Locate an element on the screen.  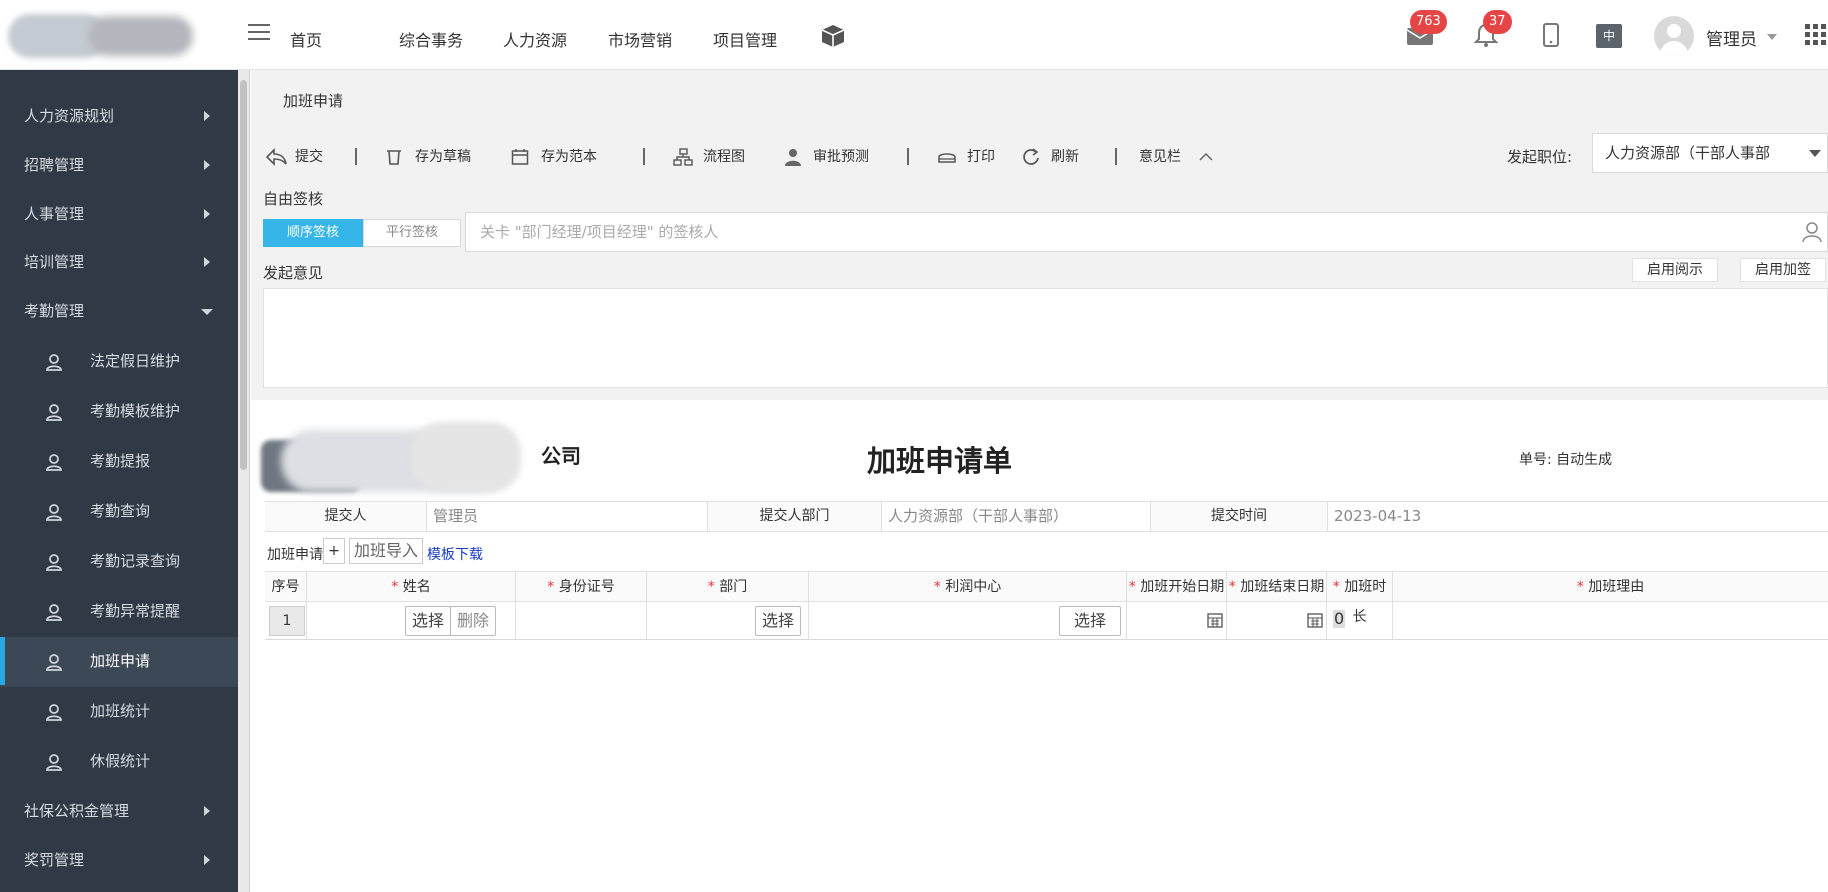
nav-marketing: 市场营销 is located at coordinates (640, 39).